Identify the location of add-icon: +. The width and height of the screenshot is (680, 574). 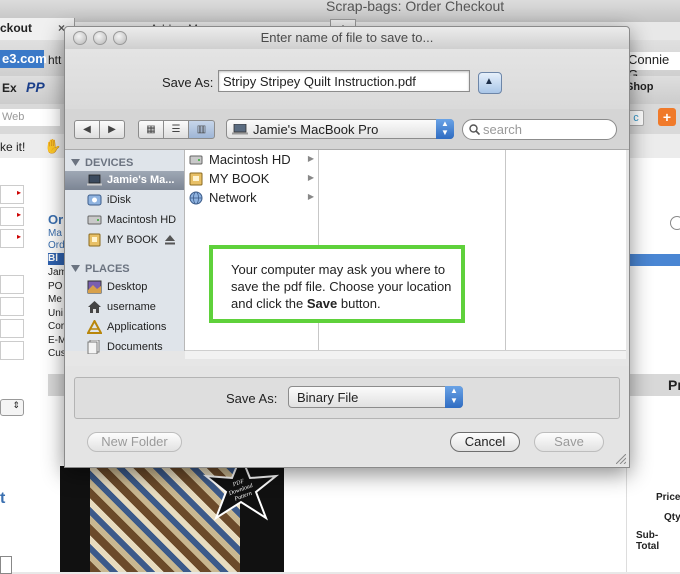
(667, 117).